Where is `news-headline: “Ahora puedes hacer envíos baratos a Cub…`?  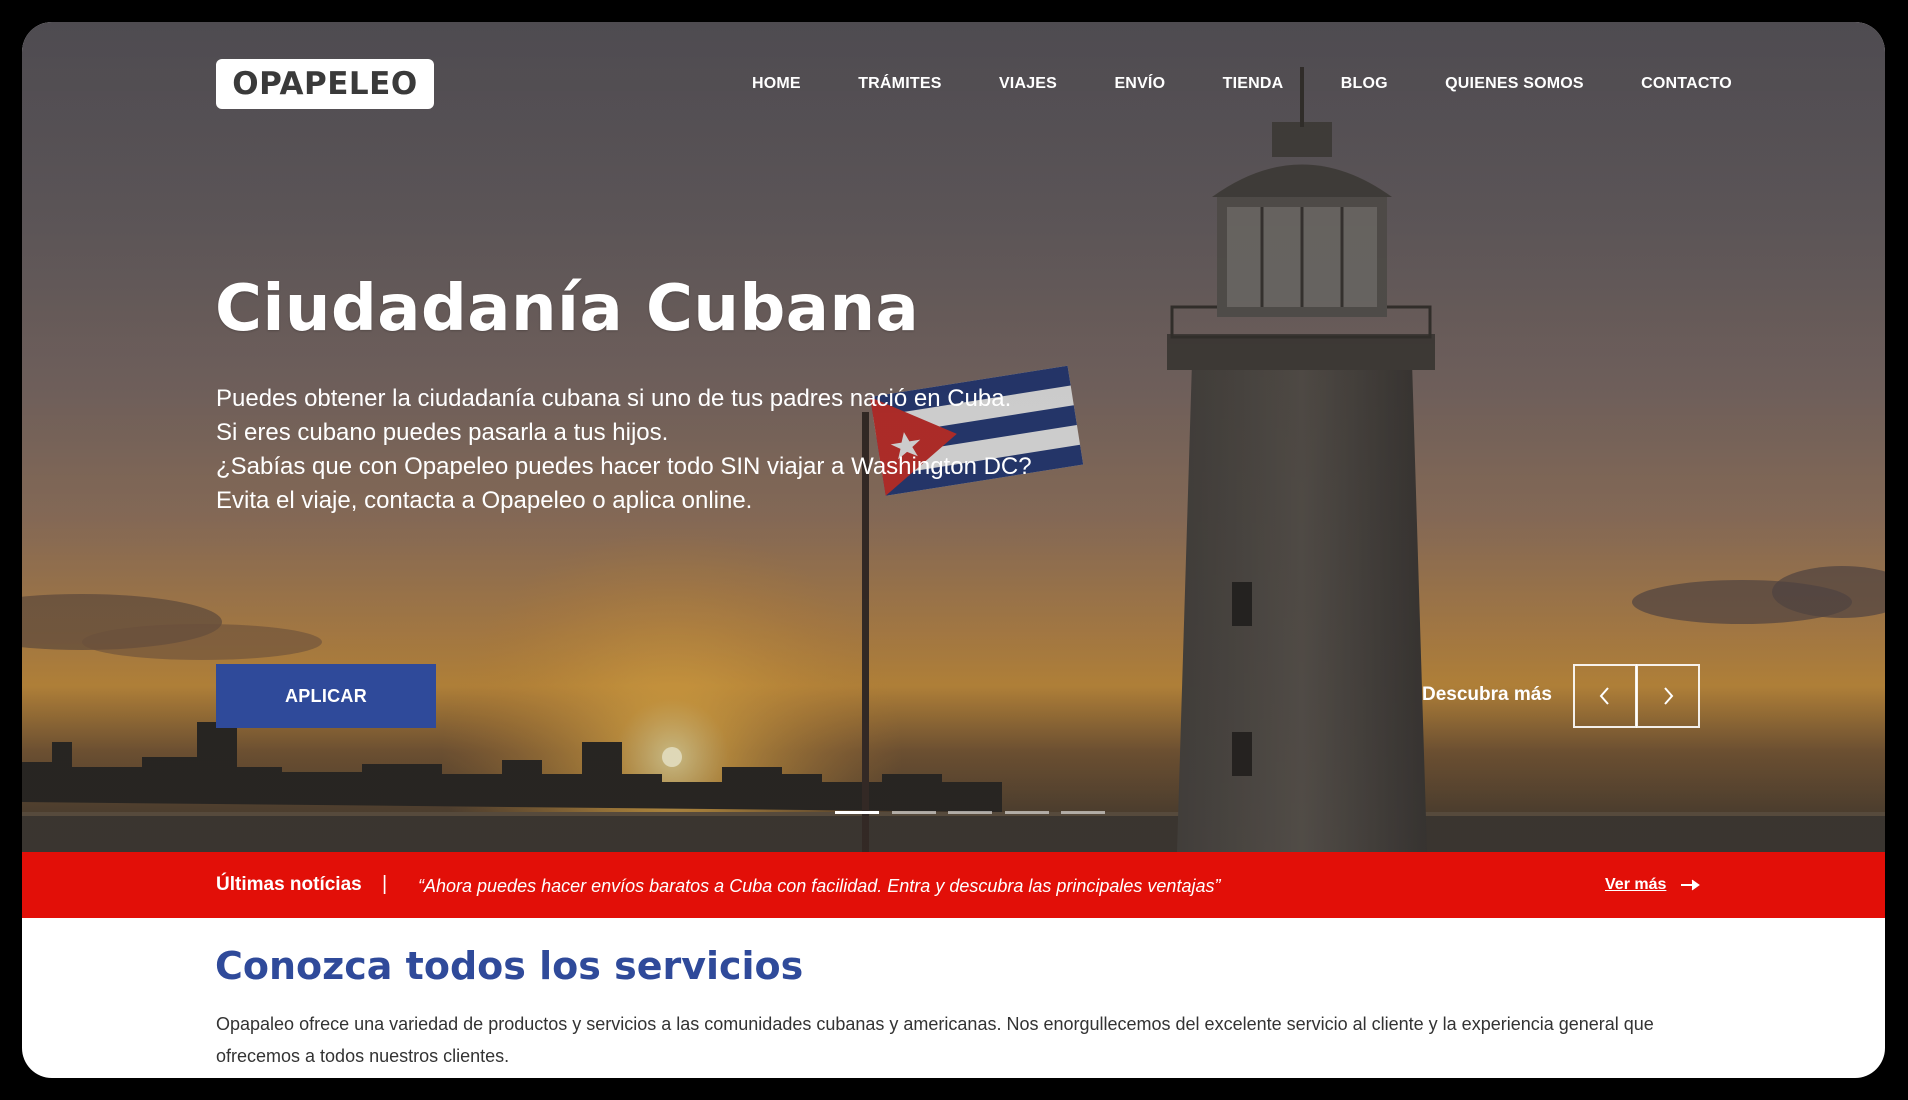 news-headline: “Ahora puedes hacer envíos baratos a Cub… is located at coordinates (819, 886).